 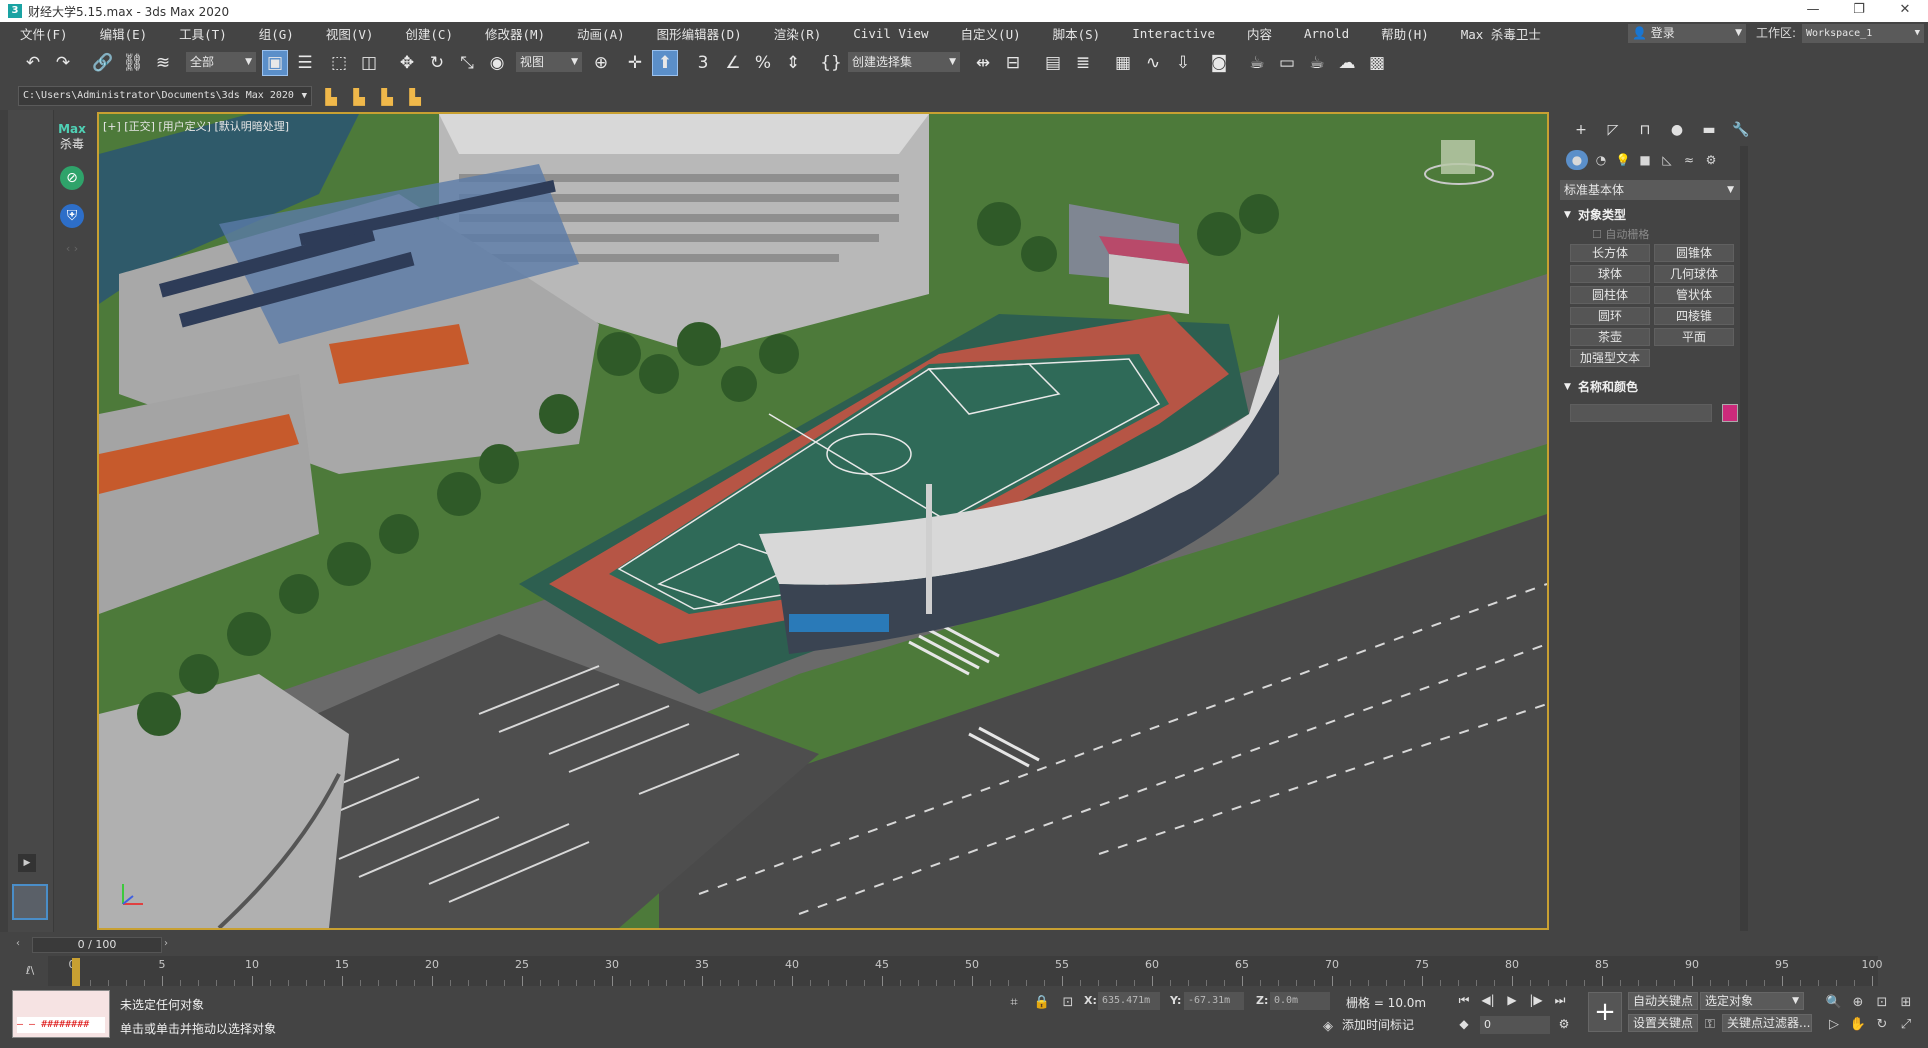 What do you see at coordinates (1906, 1002) in the screenshot?
I see `zoom-extents-all-icon: ⊞` at bounding box center [1906, 1002].